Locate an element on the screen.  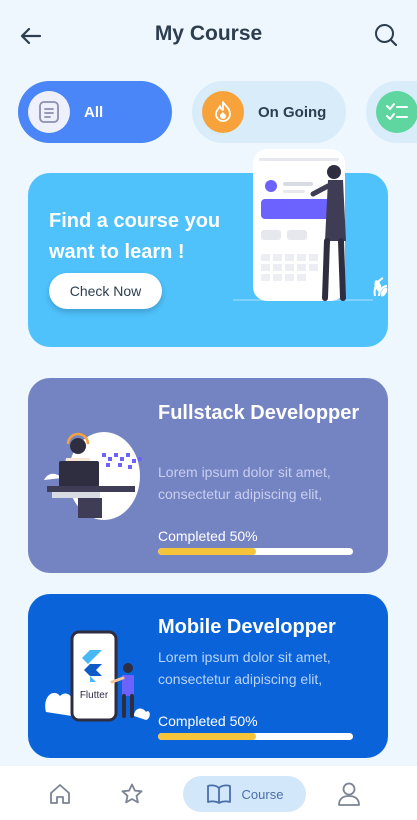
flutter-phone-illustration: Flutter is located at coordinates (97, 676).